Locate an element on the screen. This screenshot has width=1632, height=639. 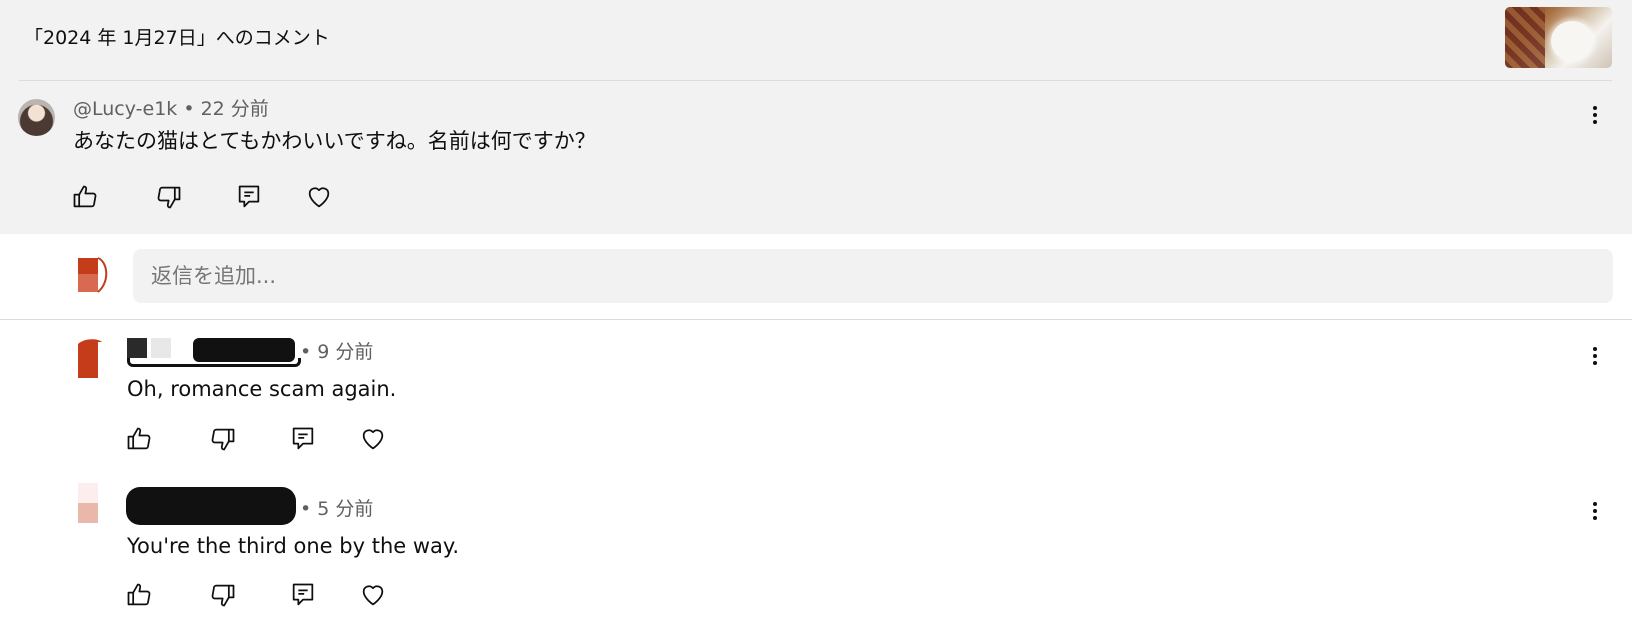
comment-text: Oh, romance scam again. is located at coordinates (262, 389).